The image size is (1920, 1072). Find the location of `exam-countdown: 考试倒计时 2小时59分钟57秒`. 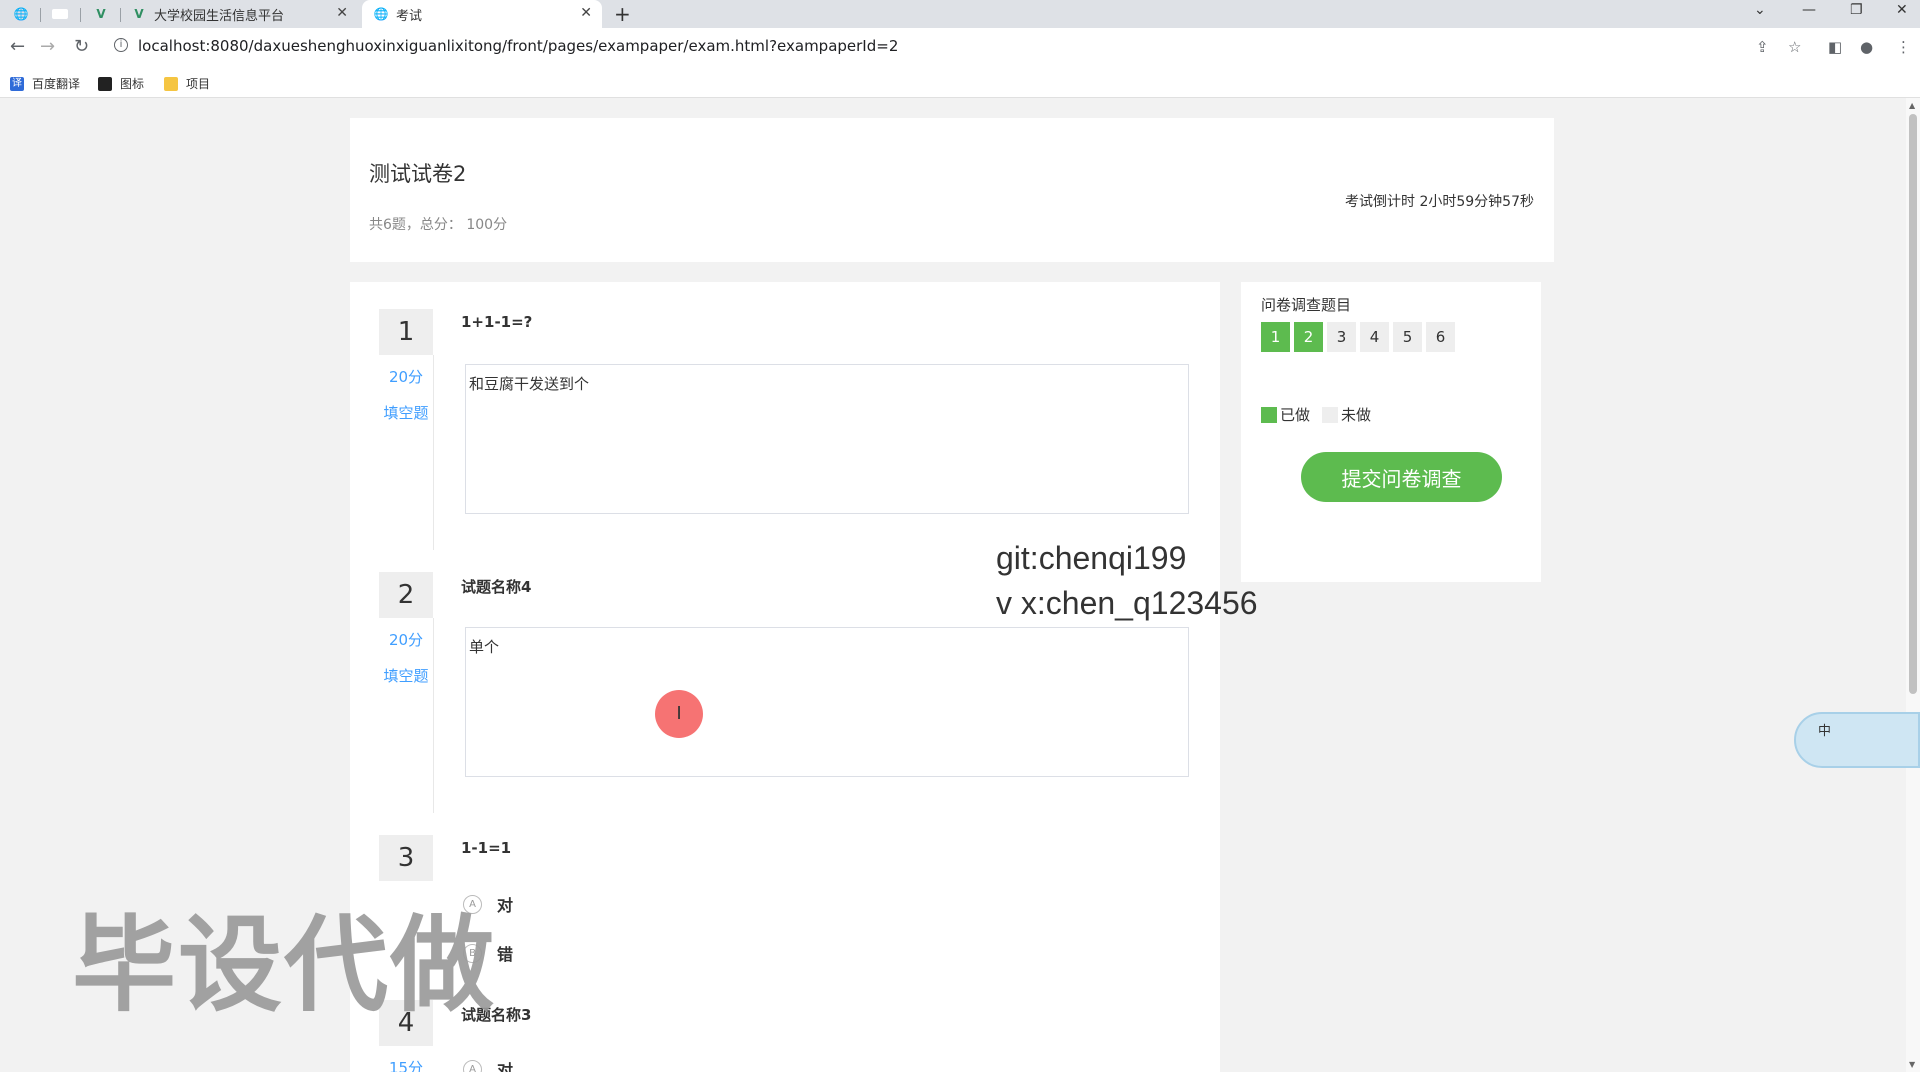

exam-countdown: 考试倒计时 2小时59分钟57秒 is located at coordinates (1439, 202).